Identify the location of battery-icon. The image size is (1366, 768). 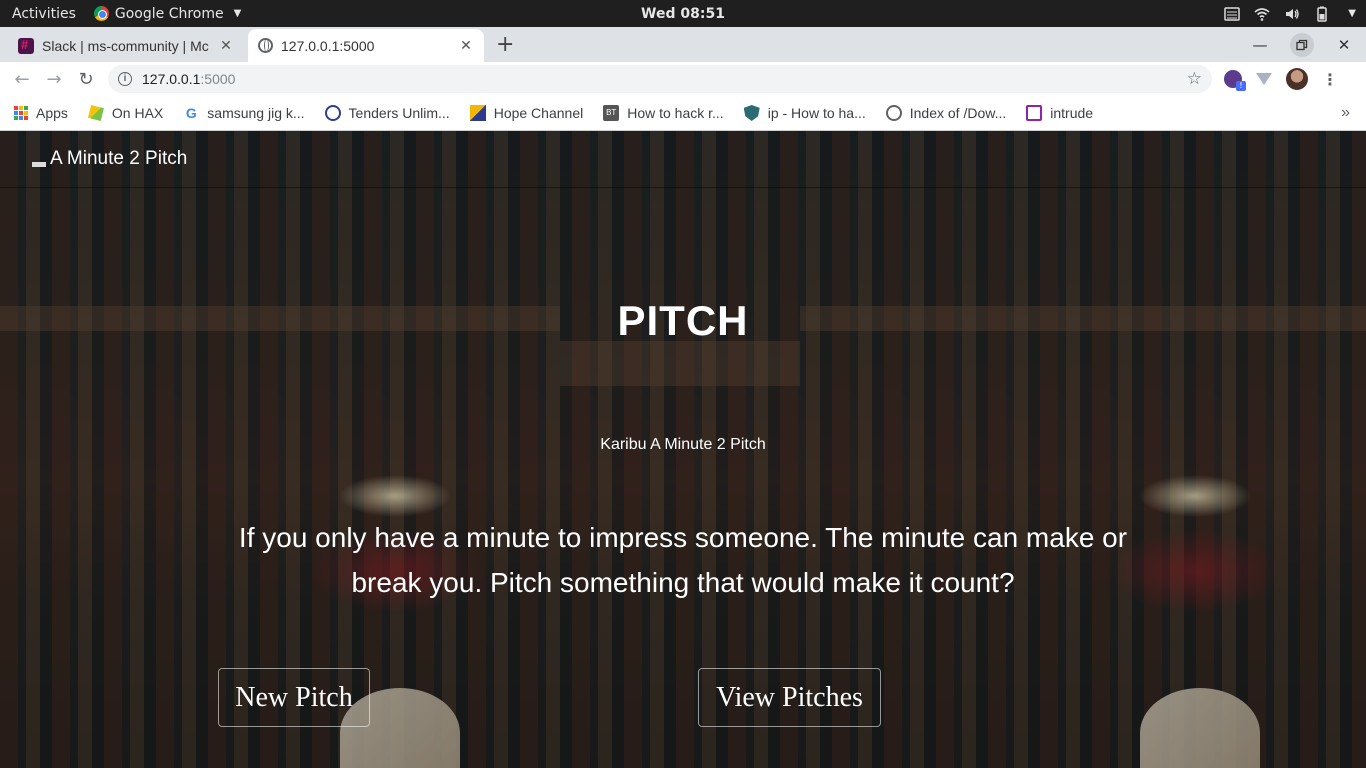
(1322, 14).